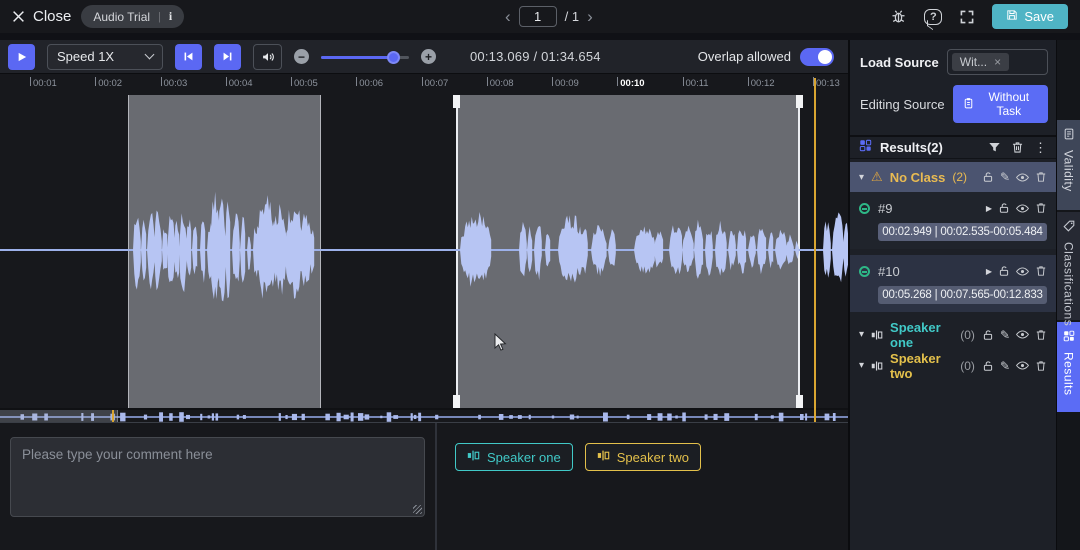 This screenshot has width=1080, height=550. I want to click on play-button, so click(21, 56).